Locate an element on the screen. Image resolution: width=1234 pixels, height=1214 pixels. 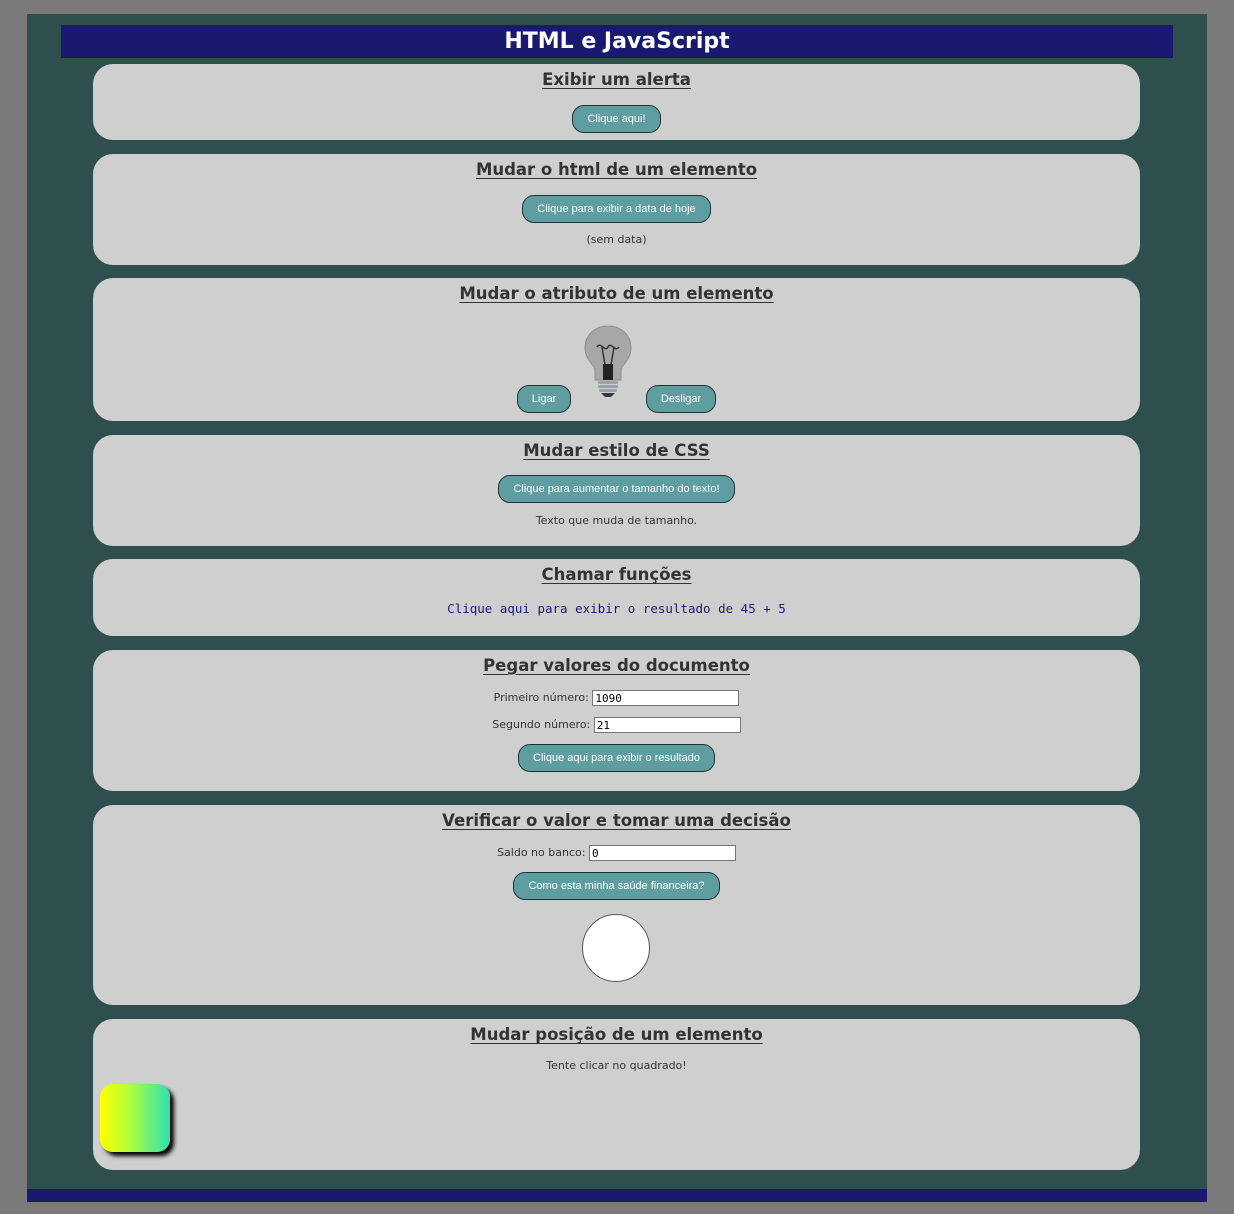
financial-health-button: Como esta minha saúde financeira? is located at coordinates (616, 886).